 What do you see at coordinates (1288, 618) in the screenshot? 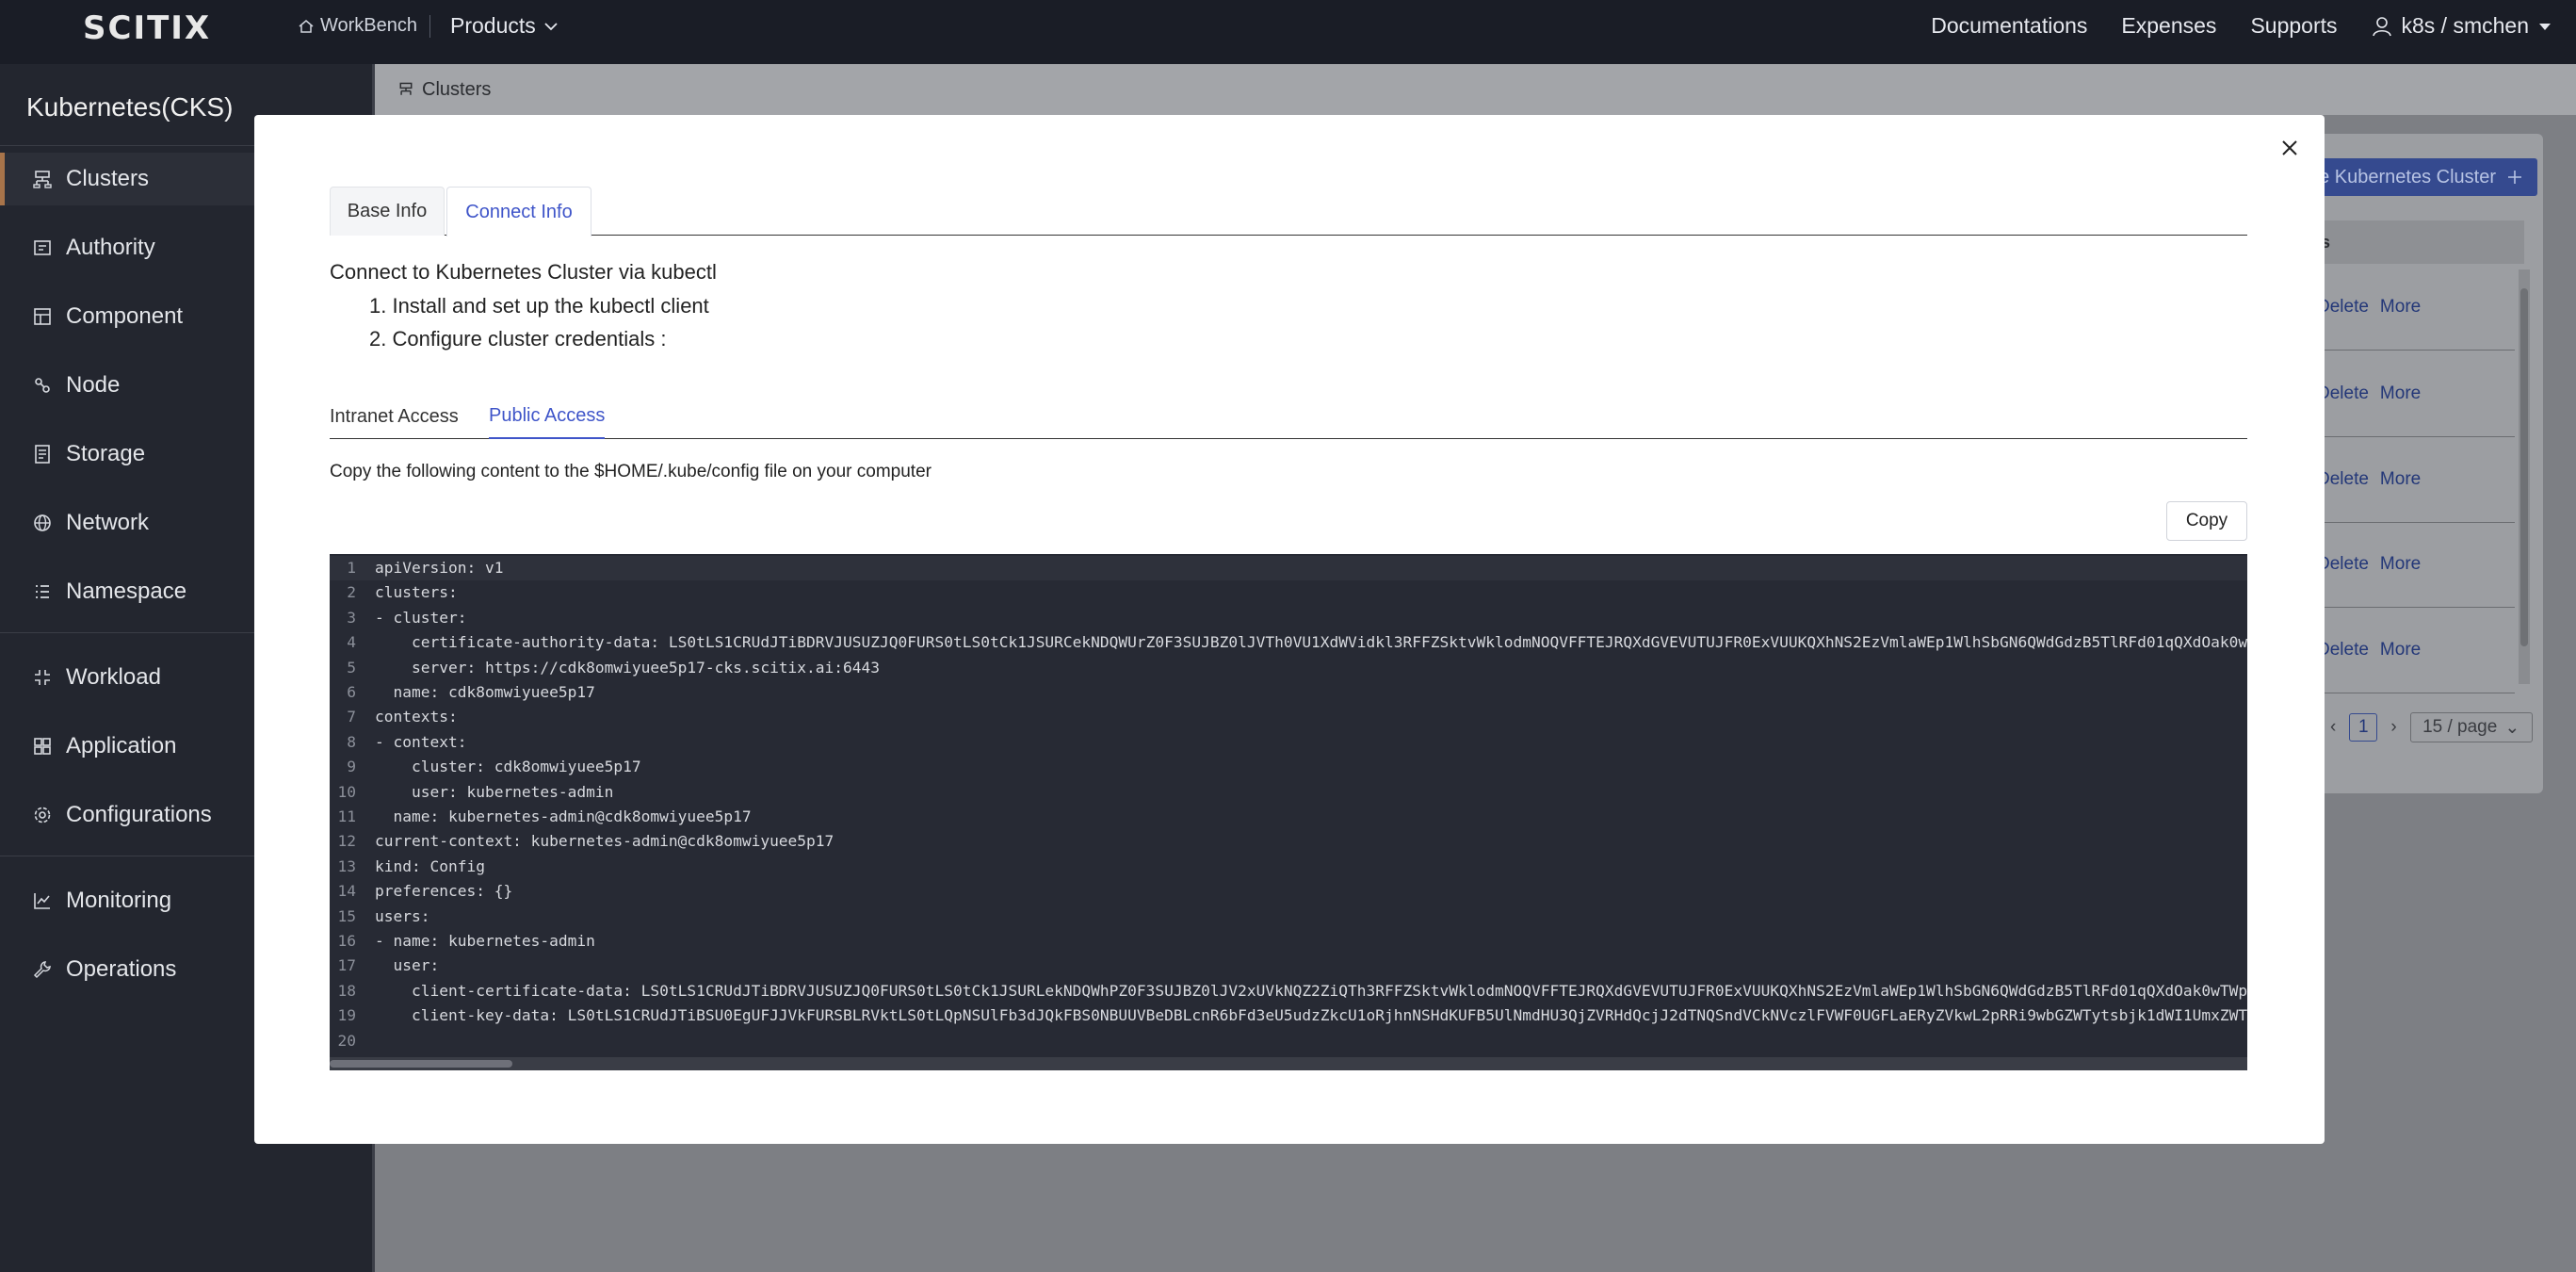
I see `code-line: 3 - cluster:` at bounding box center [1288, 618].